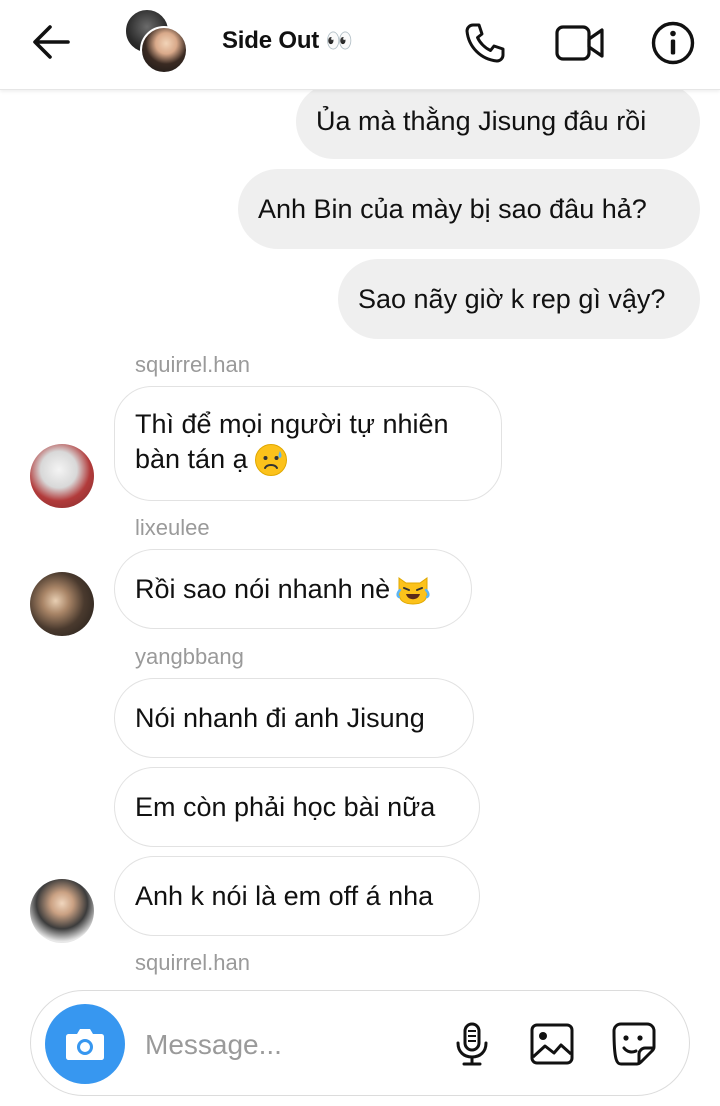 This screenshot has width=720, height=1106. I want to click on sender-name: yangbbang, so click(189, 656).